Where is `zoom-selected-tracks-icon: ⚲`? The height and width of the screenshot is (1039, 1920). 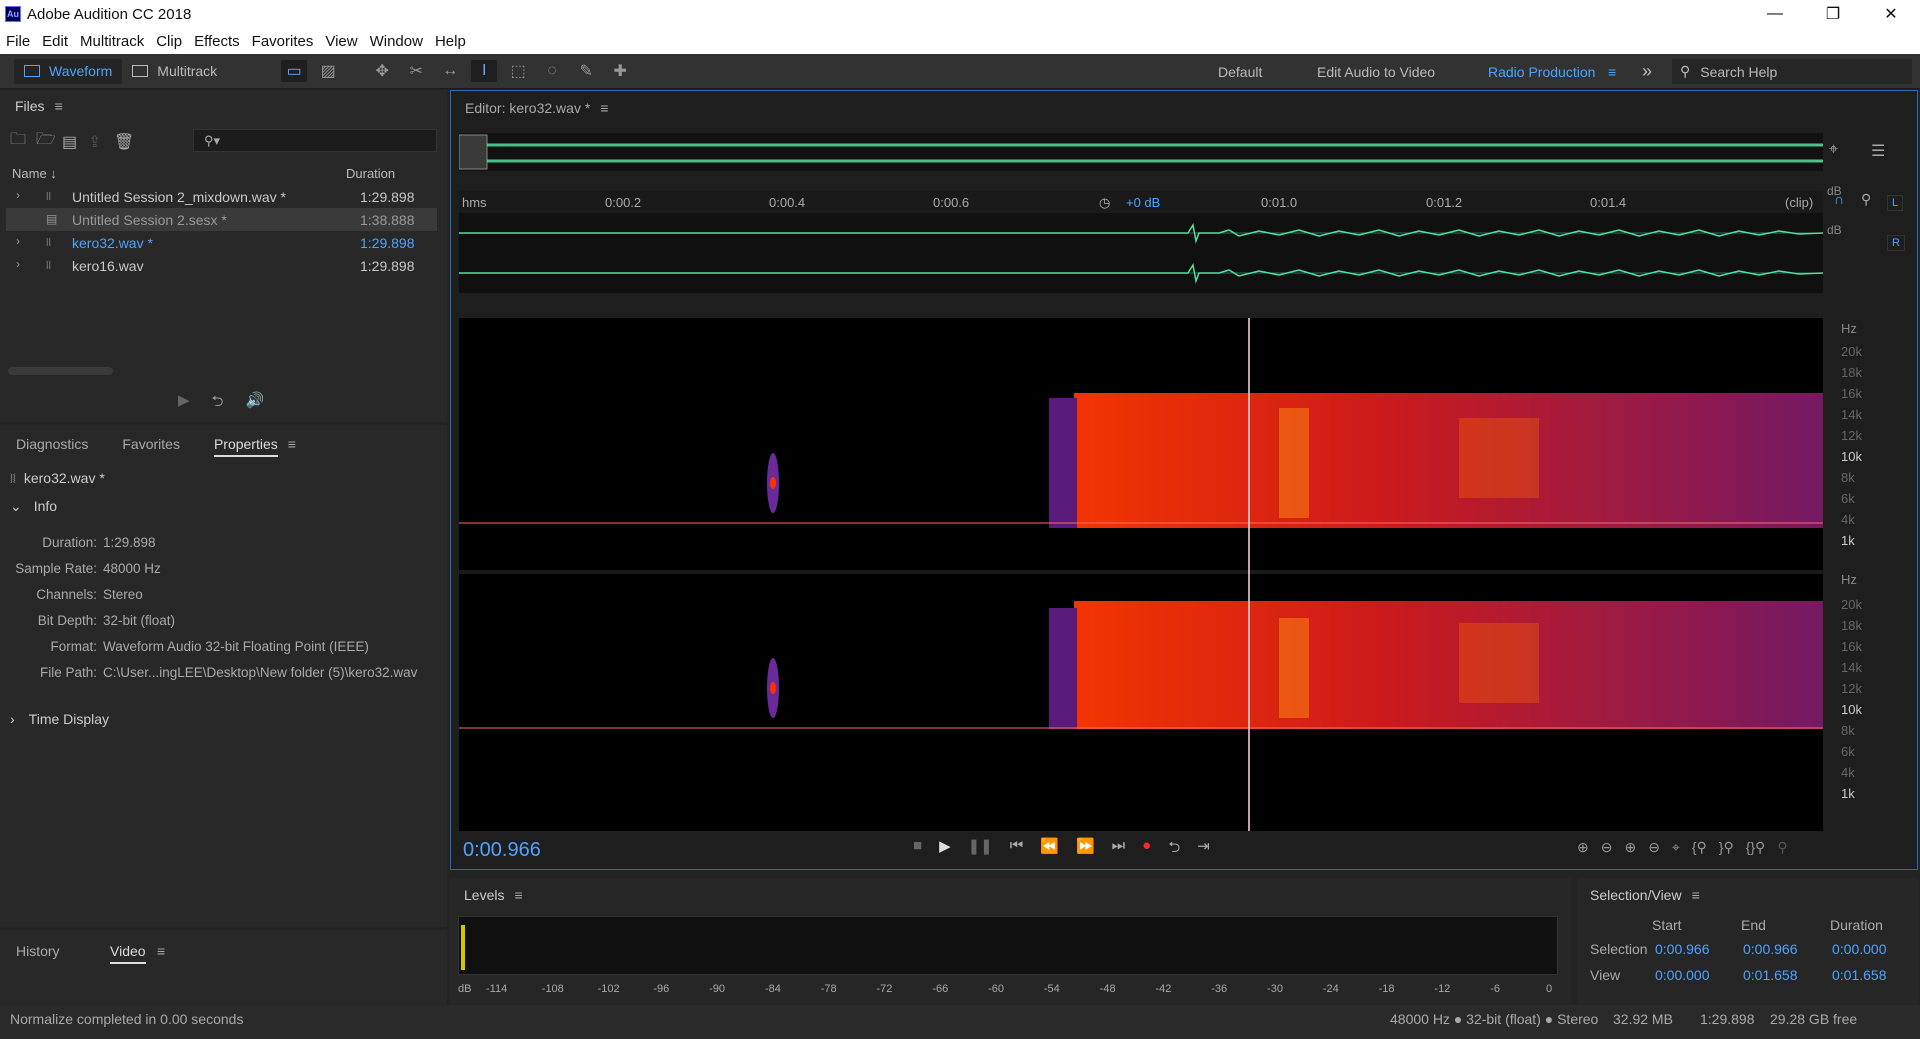 zoom-selected-tracks-icon: ⚲ is located at coordinates (1782, 847).